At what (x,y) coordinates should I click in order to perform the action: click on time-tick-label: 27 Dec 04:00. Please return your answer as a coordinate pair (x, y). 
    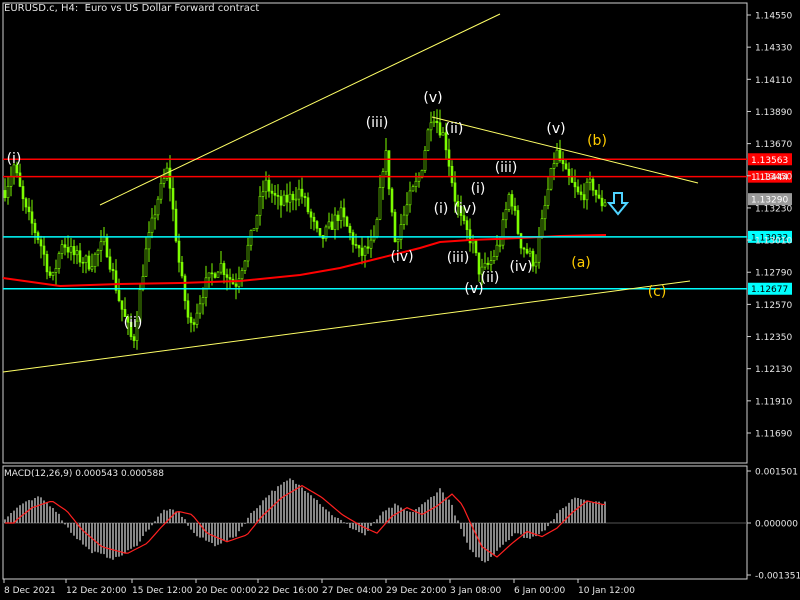
    Looking at the image, I should click on (352, 591).